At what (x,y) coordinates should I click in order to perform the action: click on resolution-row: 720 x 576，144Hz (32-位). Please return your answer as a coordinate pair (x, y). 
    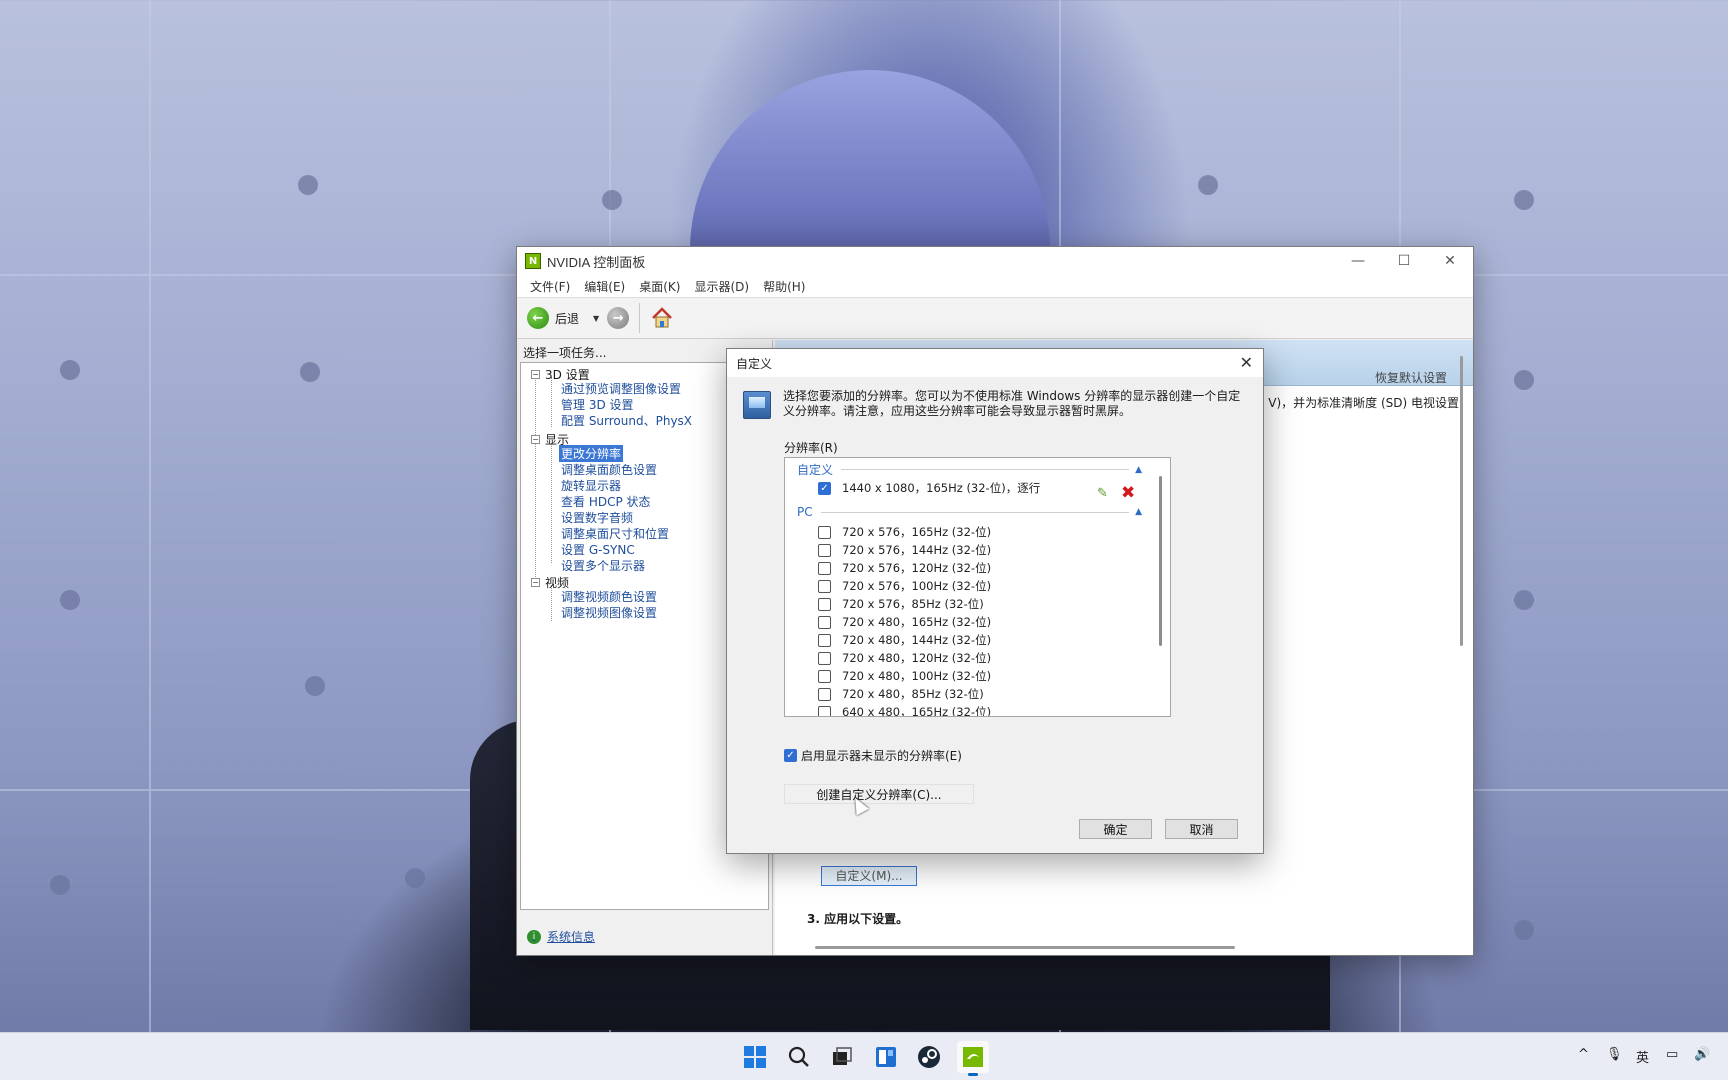
    Looking at the image, I should click on (904, 550).